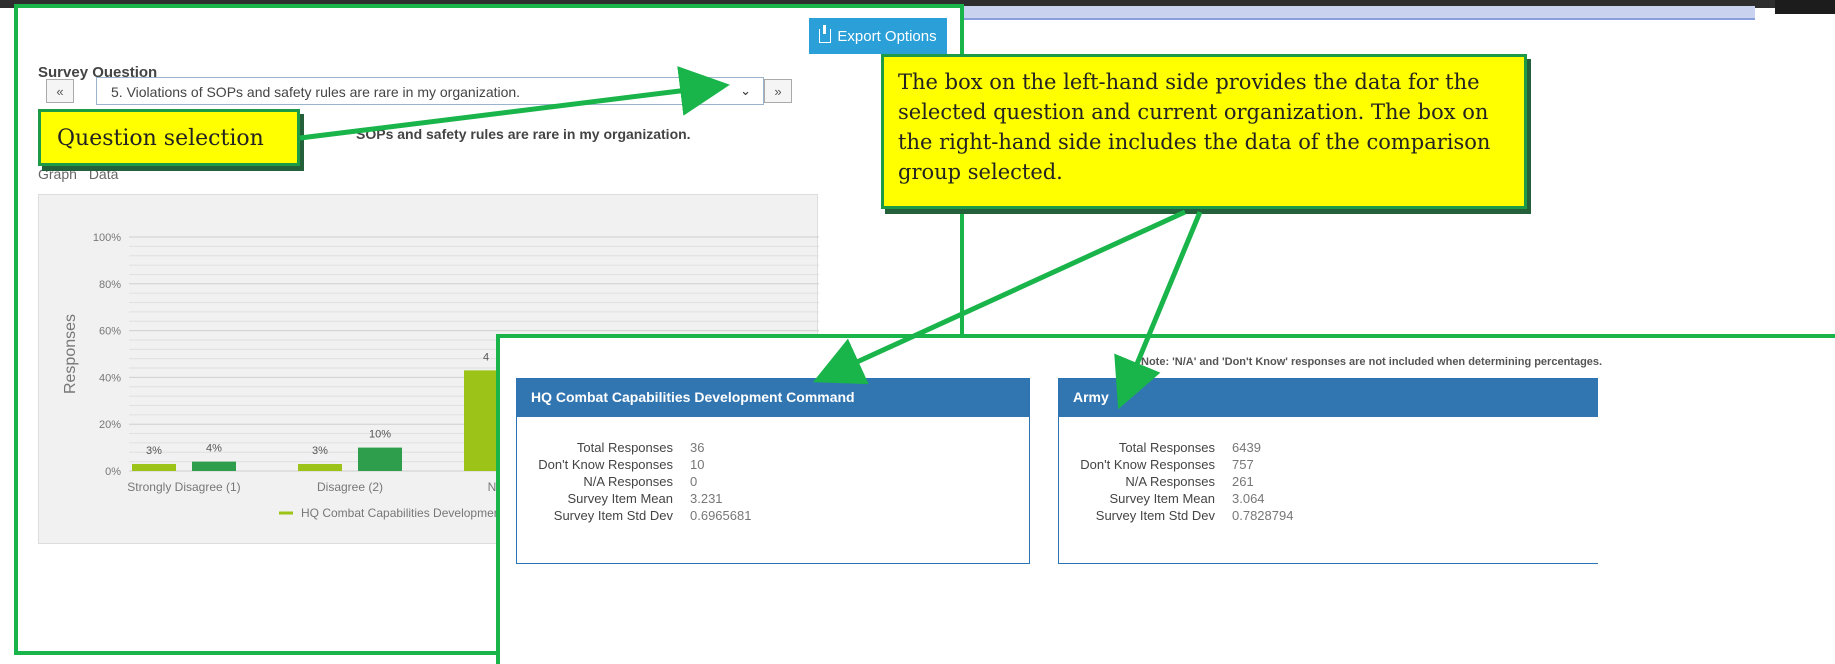 This screenshot has width=1835, height=664. I want to click on question-selection-callout: Question selection, so click(169, 137).